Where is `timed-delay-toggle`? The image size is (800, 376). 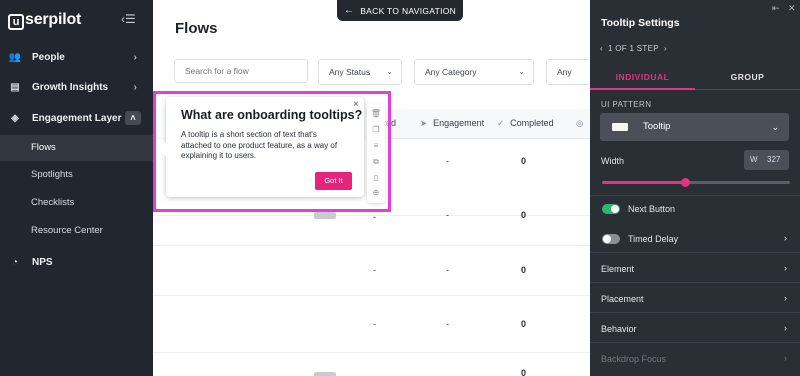
timed-delay-toggle is located at coordinates (611, 239).